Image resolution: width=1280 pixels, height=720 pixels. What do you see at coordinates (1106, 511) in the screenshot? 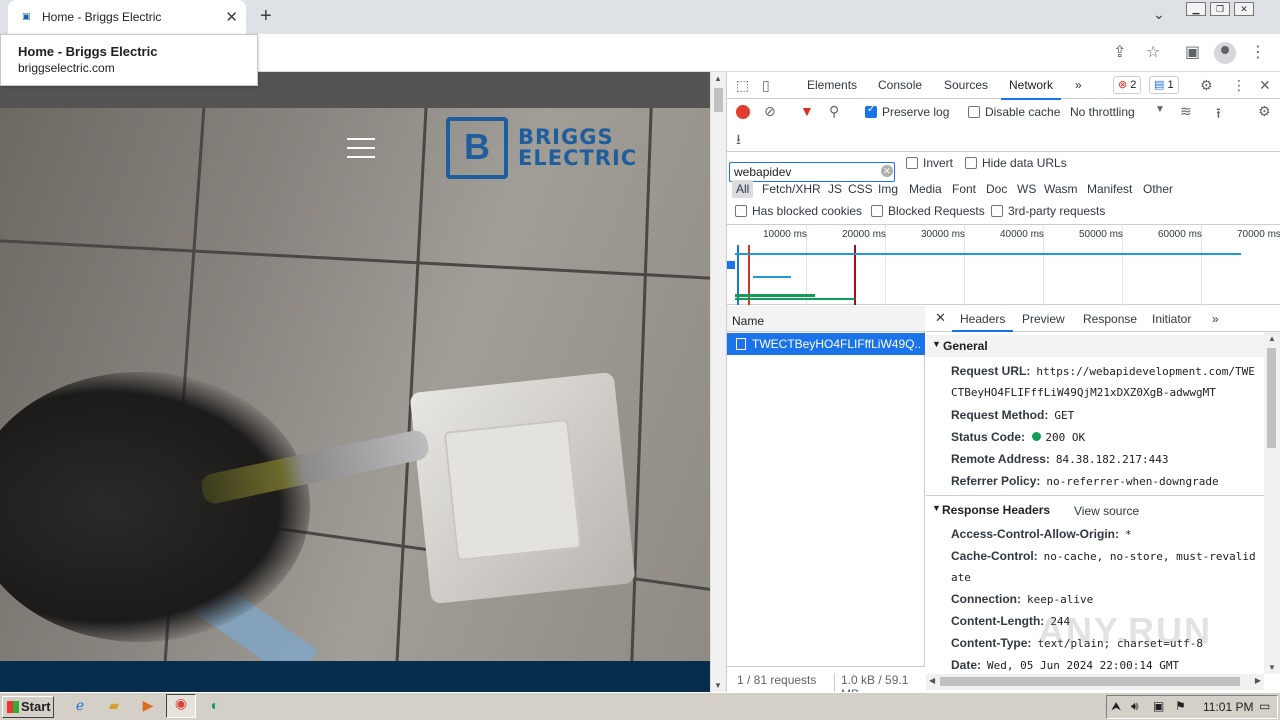
I see `view-source-link: View source` at bounding box center [1106, 511].